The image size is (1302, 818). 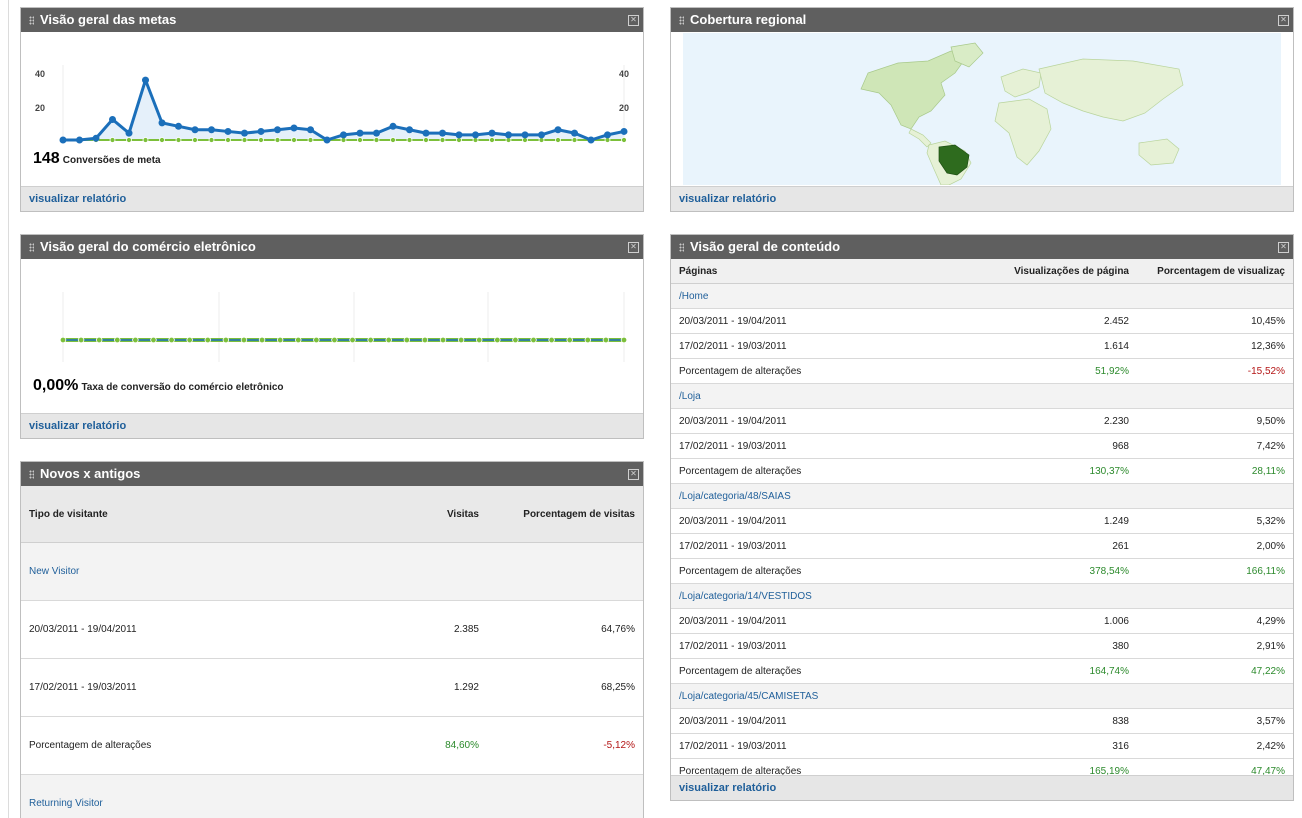 I want to click on region-widget-header: Cobertura regional ✕, so click(x=982, y=20).